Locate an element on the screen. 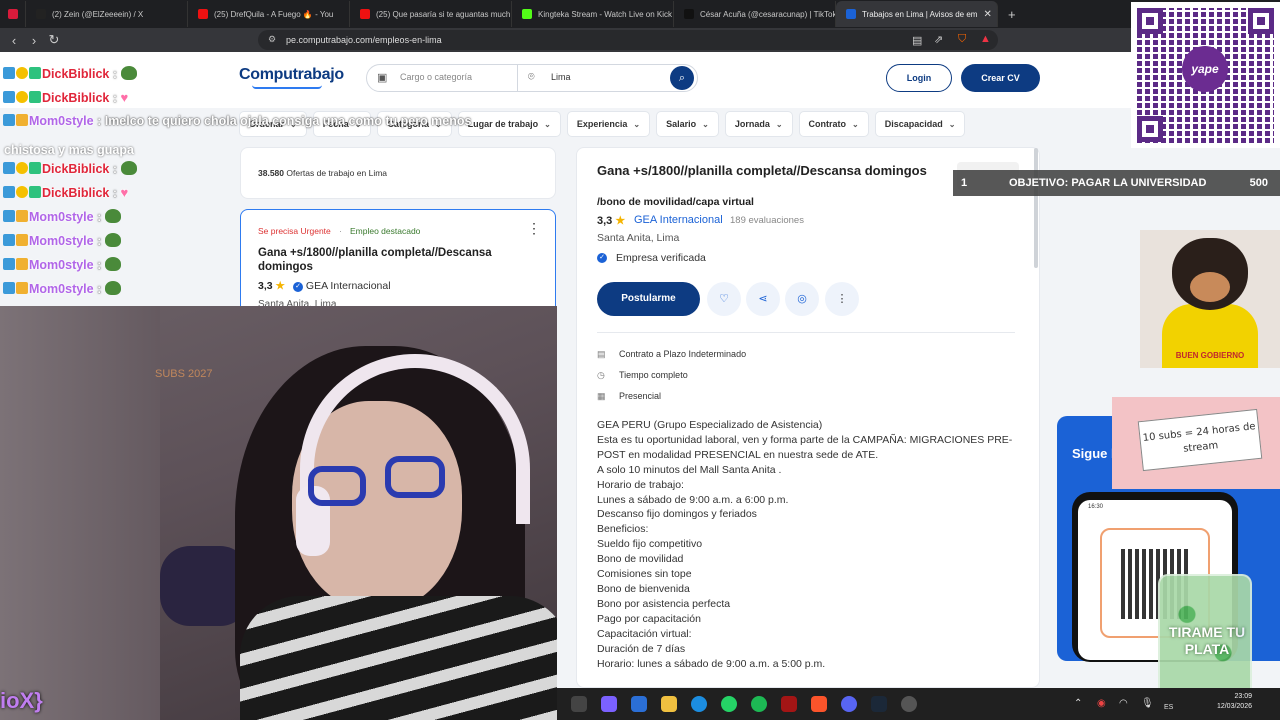 This screenshot has height=720, width=1280. scrollbar is located at coordinates (1036, 208).